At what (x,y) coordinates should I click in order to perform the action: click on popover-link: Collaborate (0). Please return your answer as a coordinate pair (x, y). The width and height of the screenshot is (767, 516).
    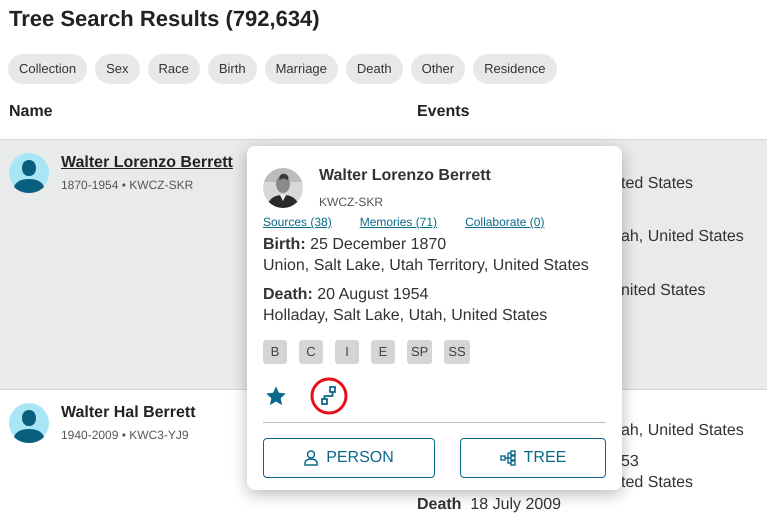
    Looking at the image, I should click on (504, 222).